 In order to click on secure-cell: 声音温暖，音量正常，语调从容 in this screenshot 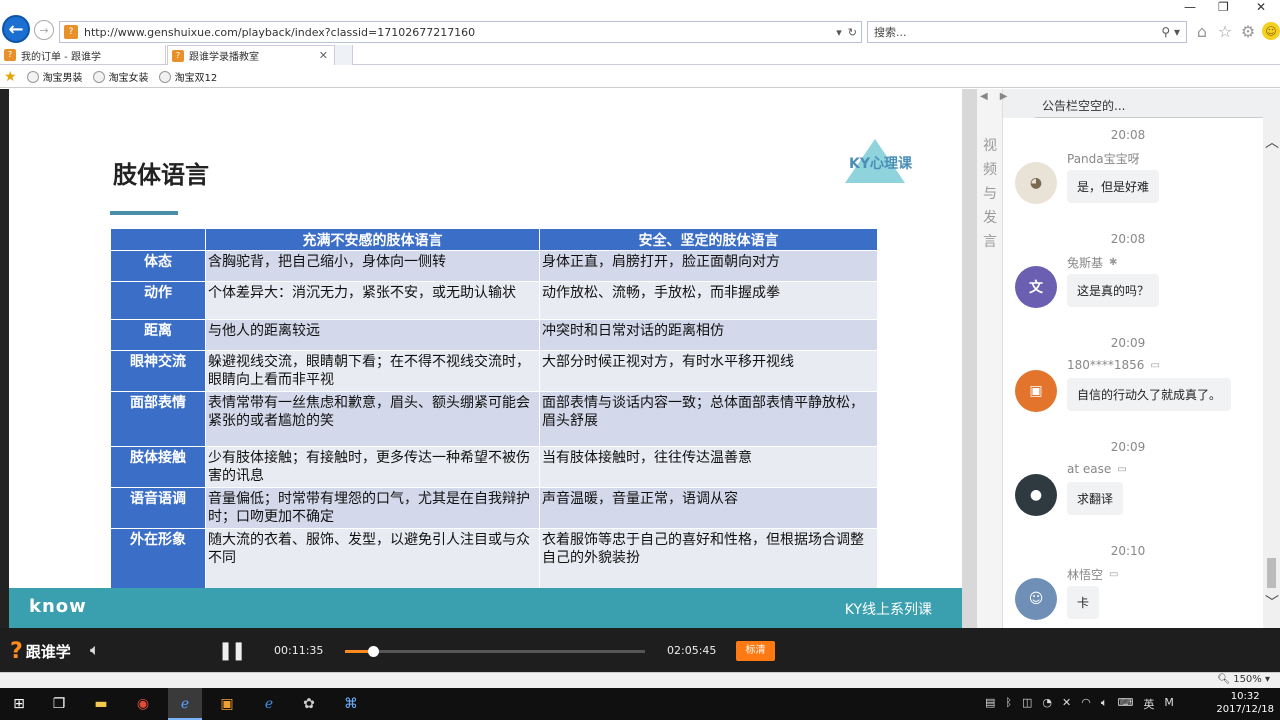, I will do `click(708, 508)`.